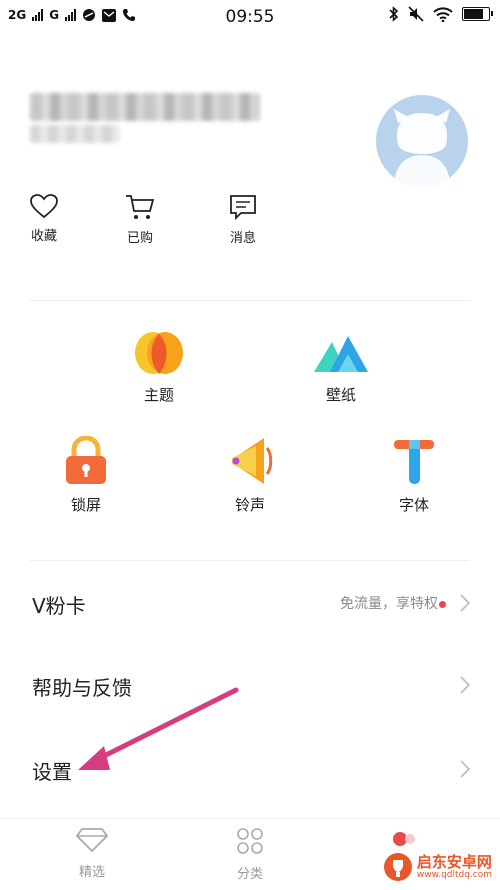 The width and height of the screenshot is (500, 890). Describe the element at coordinates (139, 238) in the screenshot. I see `quick-purchased-label: 已购` at that location.